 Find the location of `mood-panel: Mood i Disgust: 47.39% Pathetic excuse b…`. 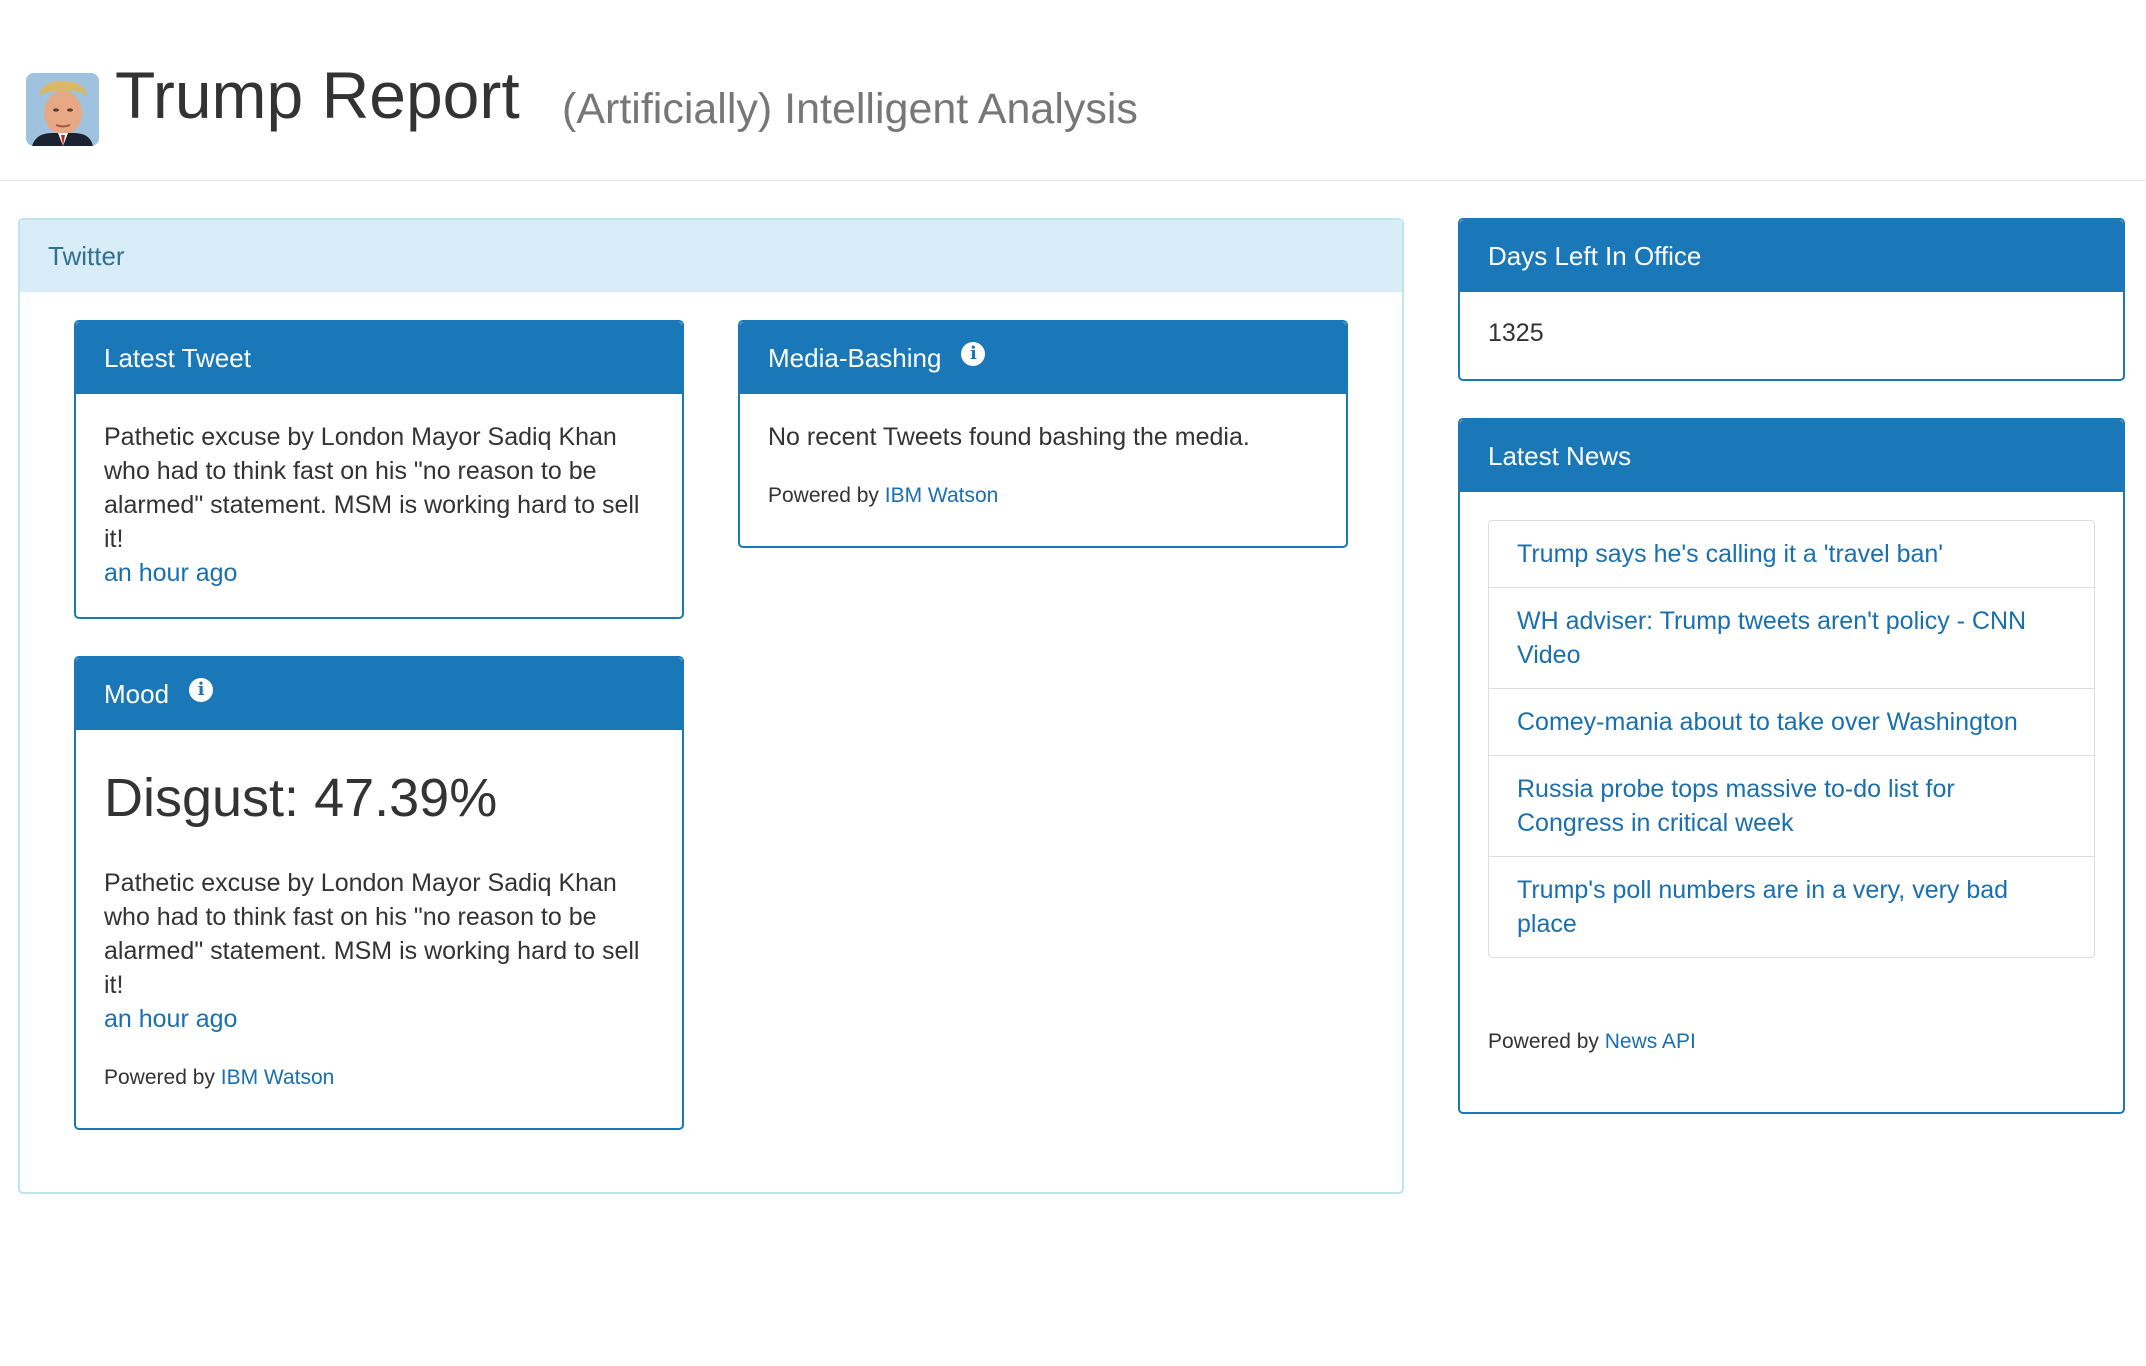

mood-panel: Mood i Disgust: 47.39% Pathetic excuse b… is located at coordinates (379, 893).